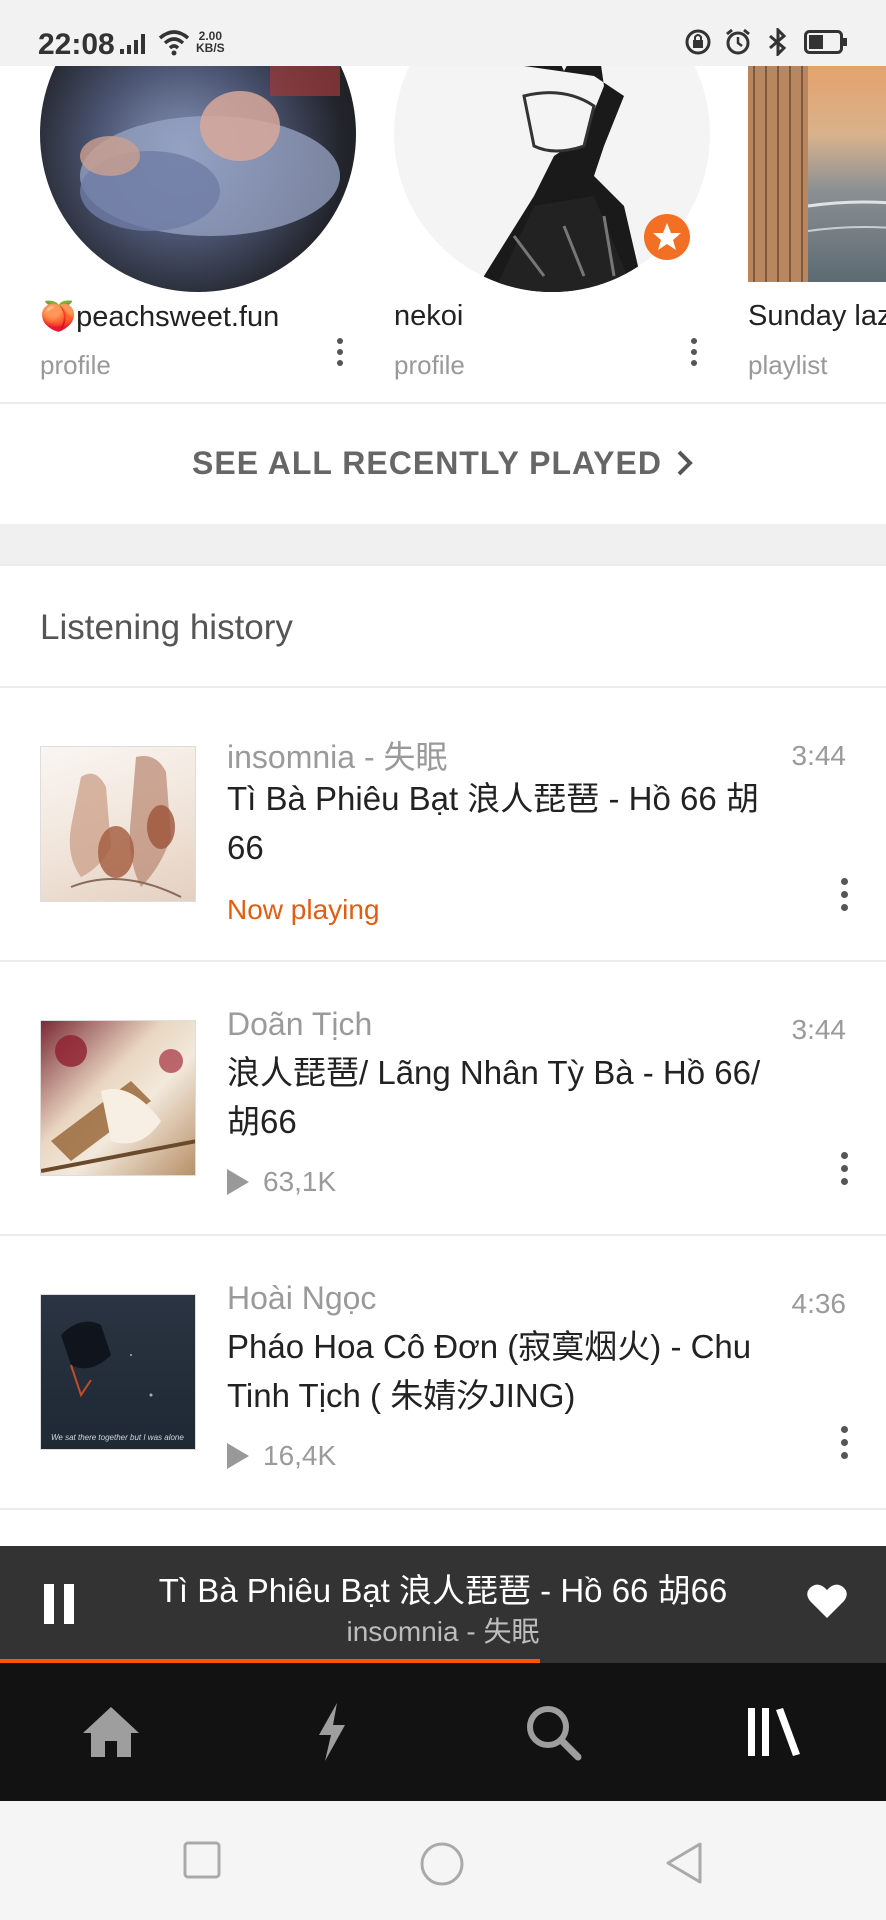 The image size is (886, 1920). I want to click on track-artist: Hoài Ngọc, so click(302, 1298).